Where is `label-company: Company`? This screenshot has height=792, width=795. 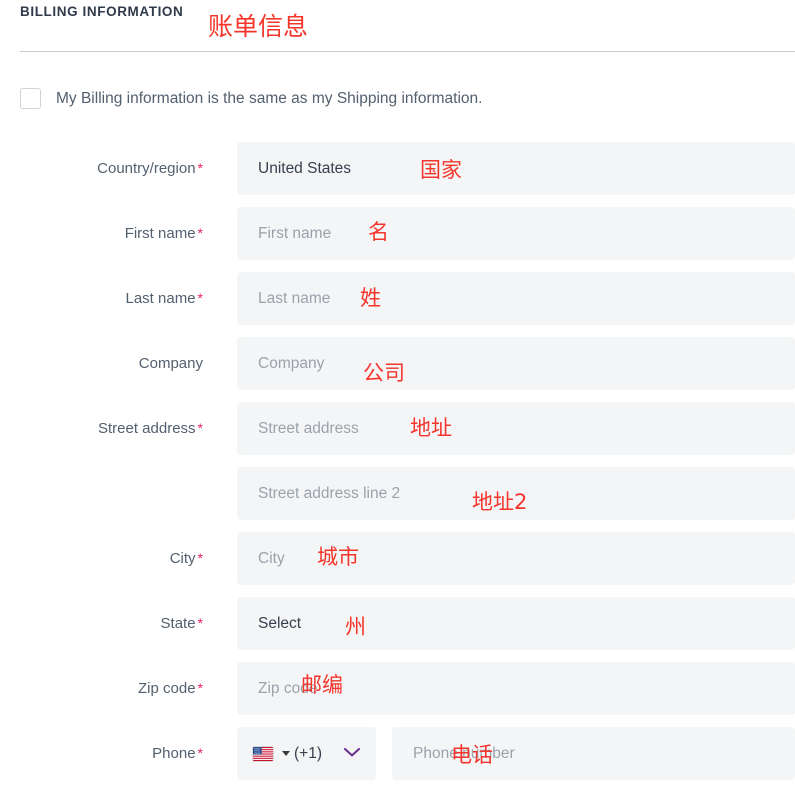
label-company: Company is located at coordinates (101, 363).